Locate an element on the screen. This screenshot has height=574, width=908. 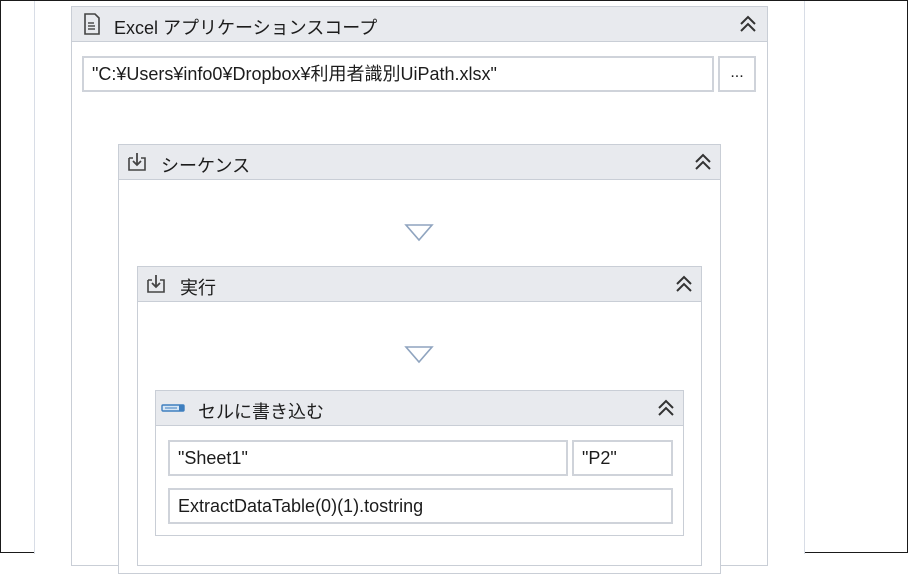
excel-scope-header: Excel アプリケーションスコープ is located at coordinates (419, 24).